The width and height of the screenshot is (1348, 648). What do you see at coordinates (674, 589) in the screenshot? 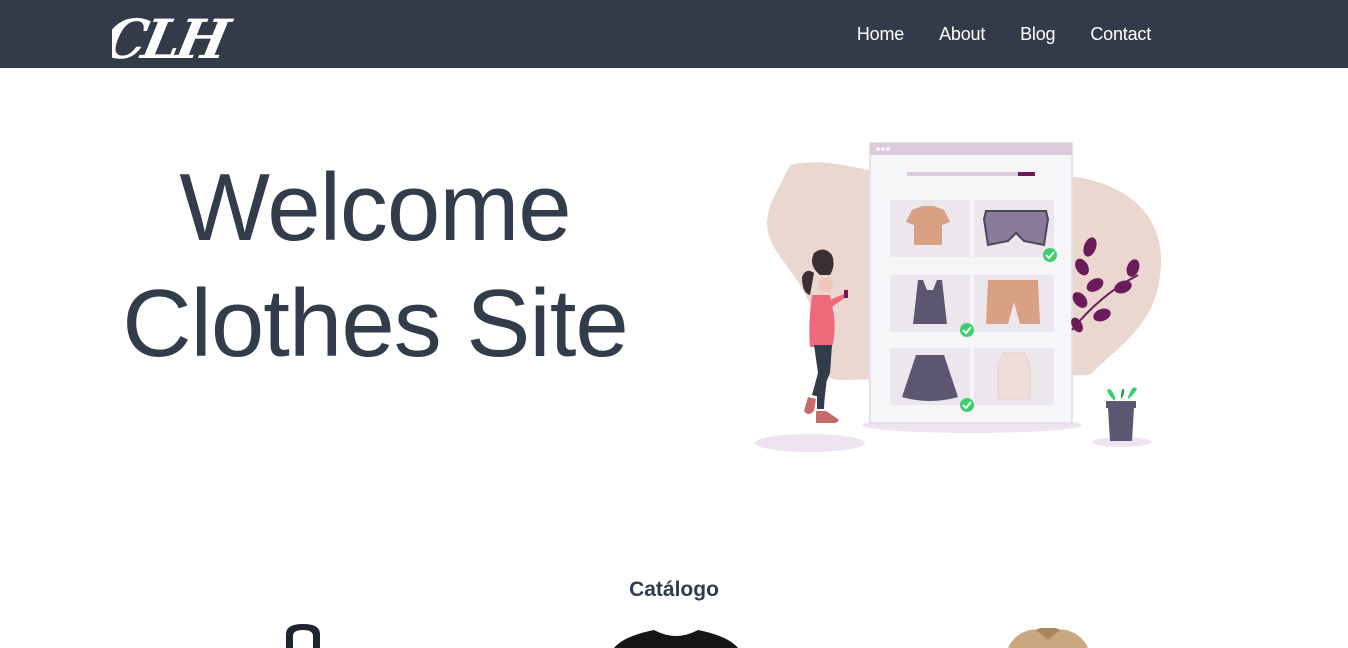
I see `catalog-title: Catálogo` at bounding box center [674, 589].